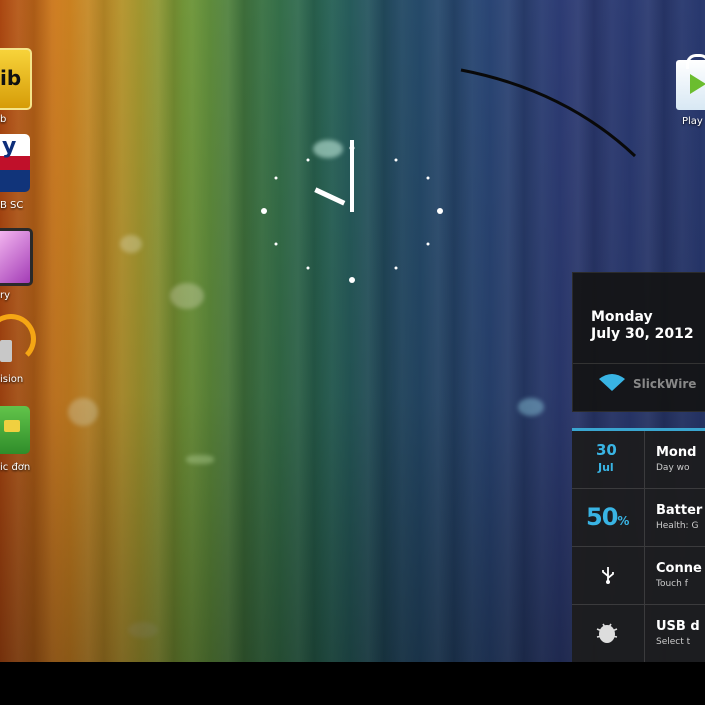 This screenshot has height=705, width=705. What do you see at coordinates (5, 295) in the screenshot?
I see `shortcut-label: ry` at bounding box center [5, 295].